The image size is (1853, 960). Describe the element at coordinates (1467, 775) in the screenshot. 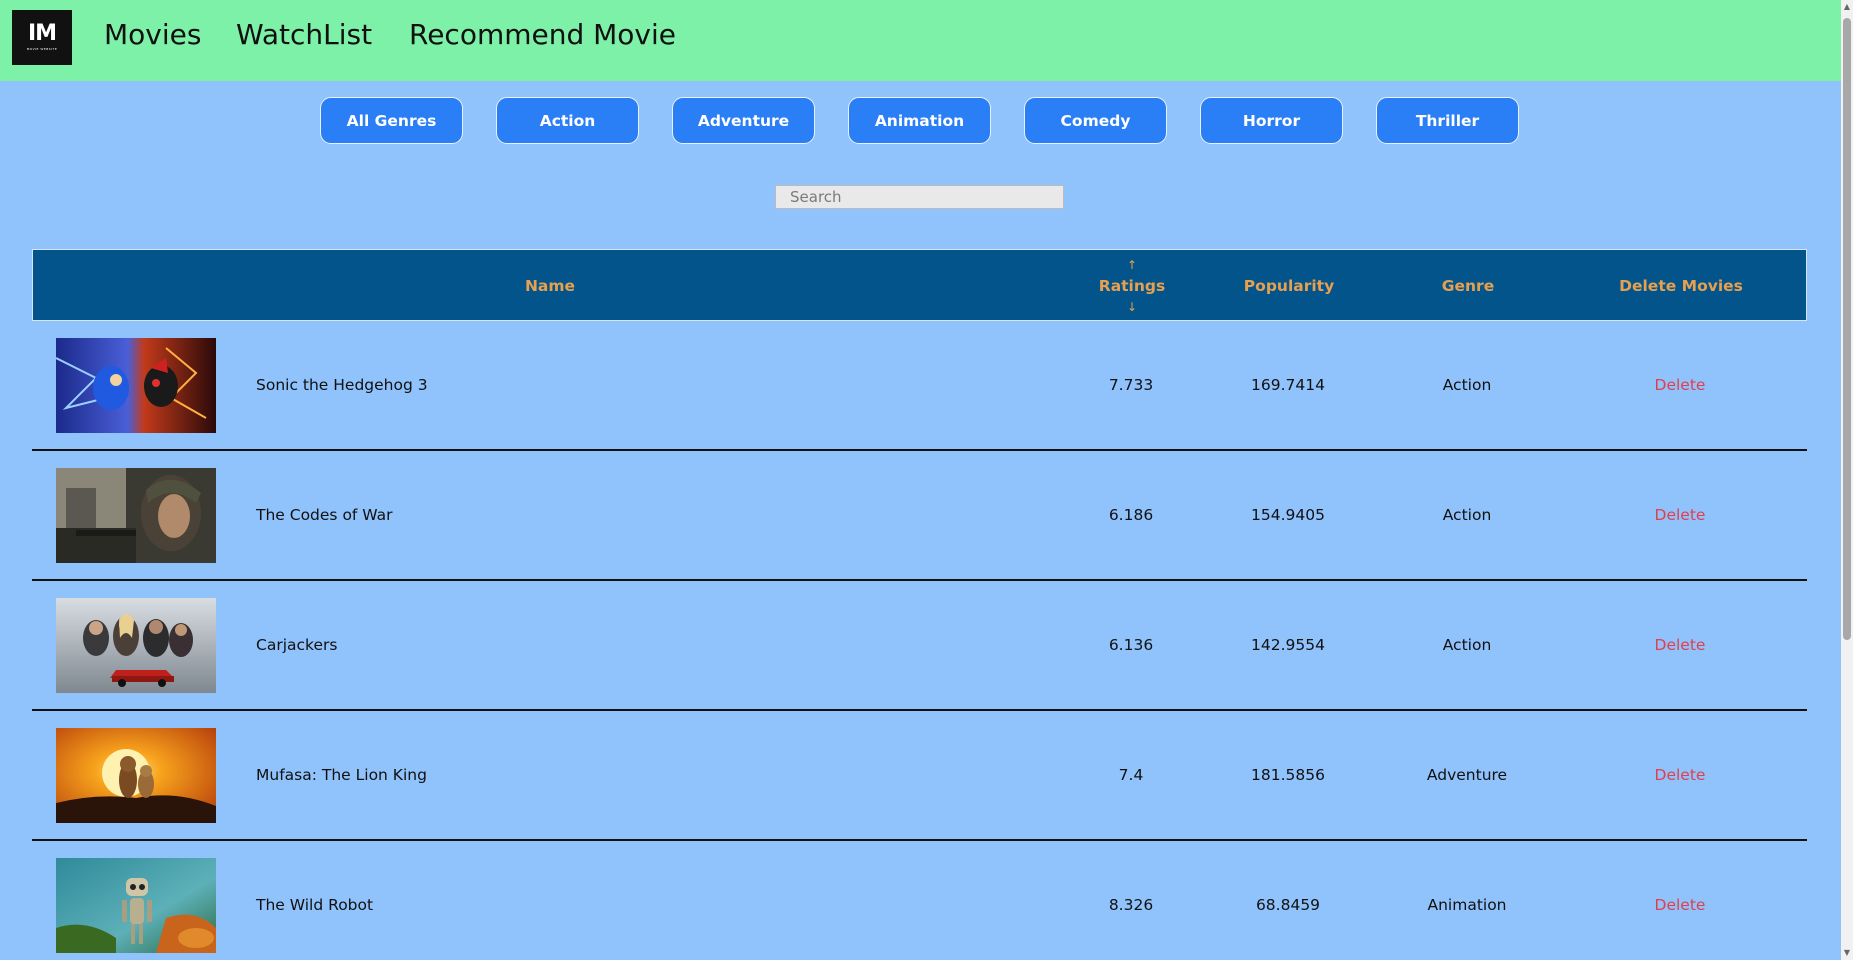

I see `movie-genre: Adventure` at that location.